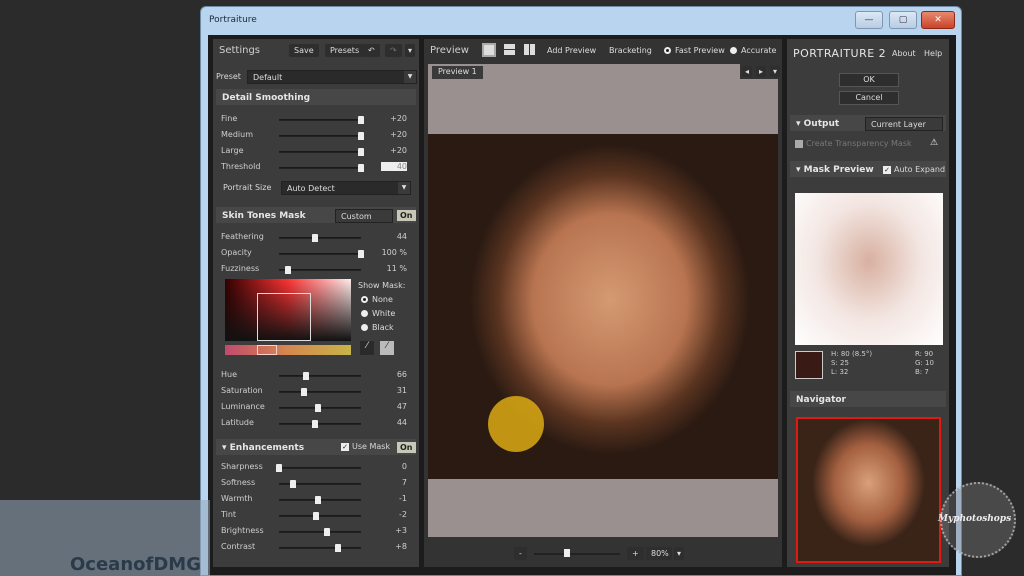 The width and height of the screenshot is (1024, 576). I want to click on slider-value: 66, so click(387, 374).